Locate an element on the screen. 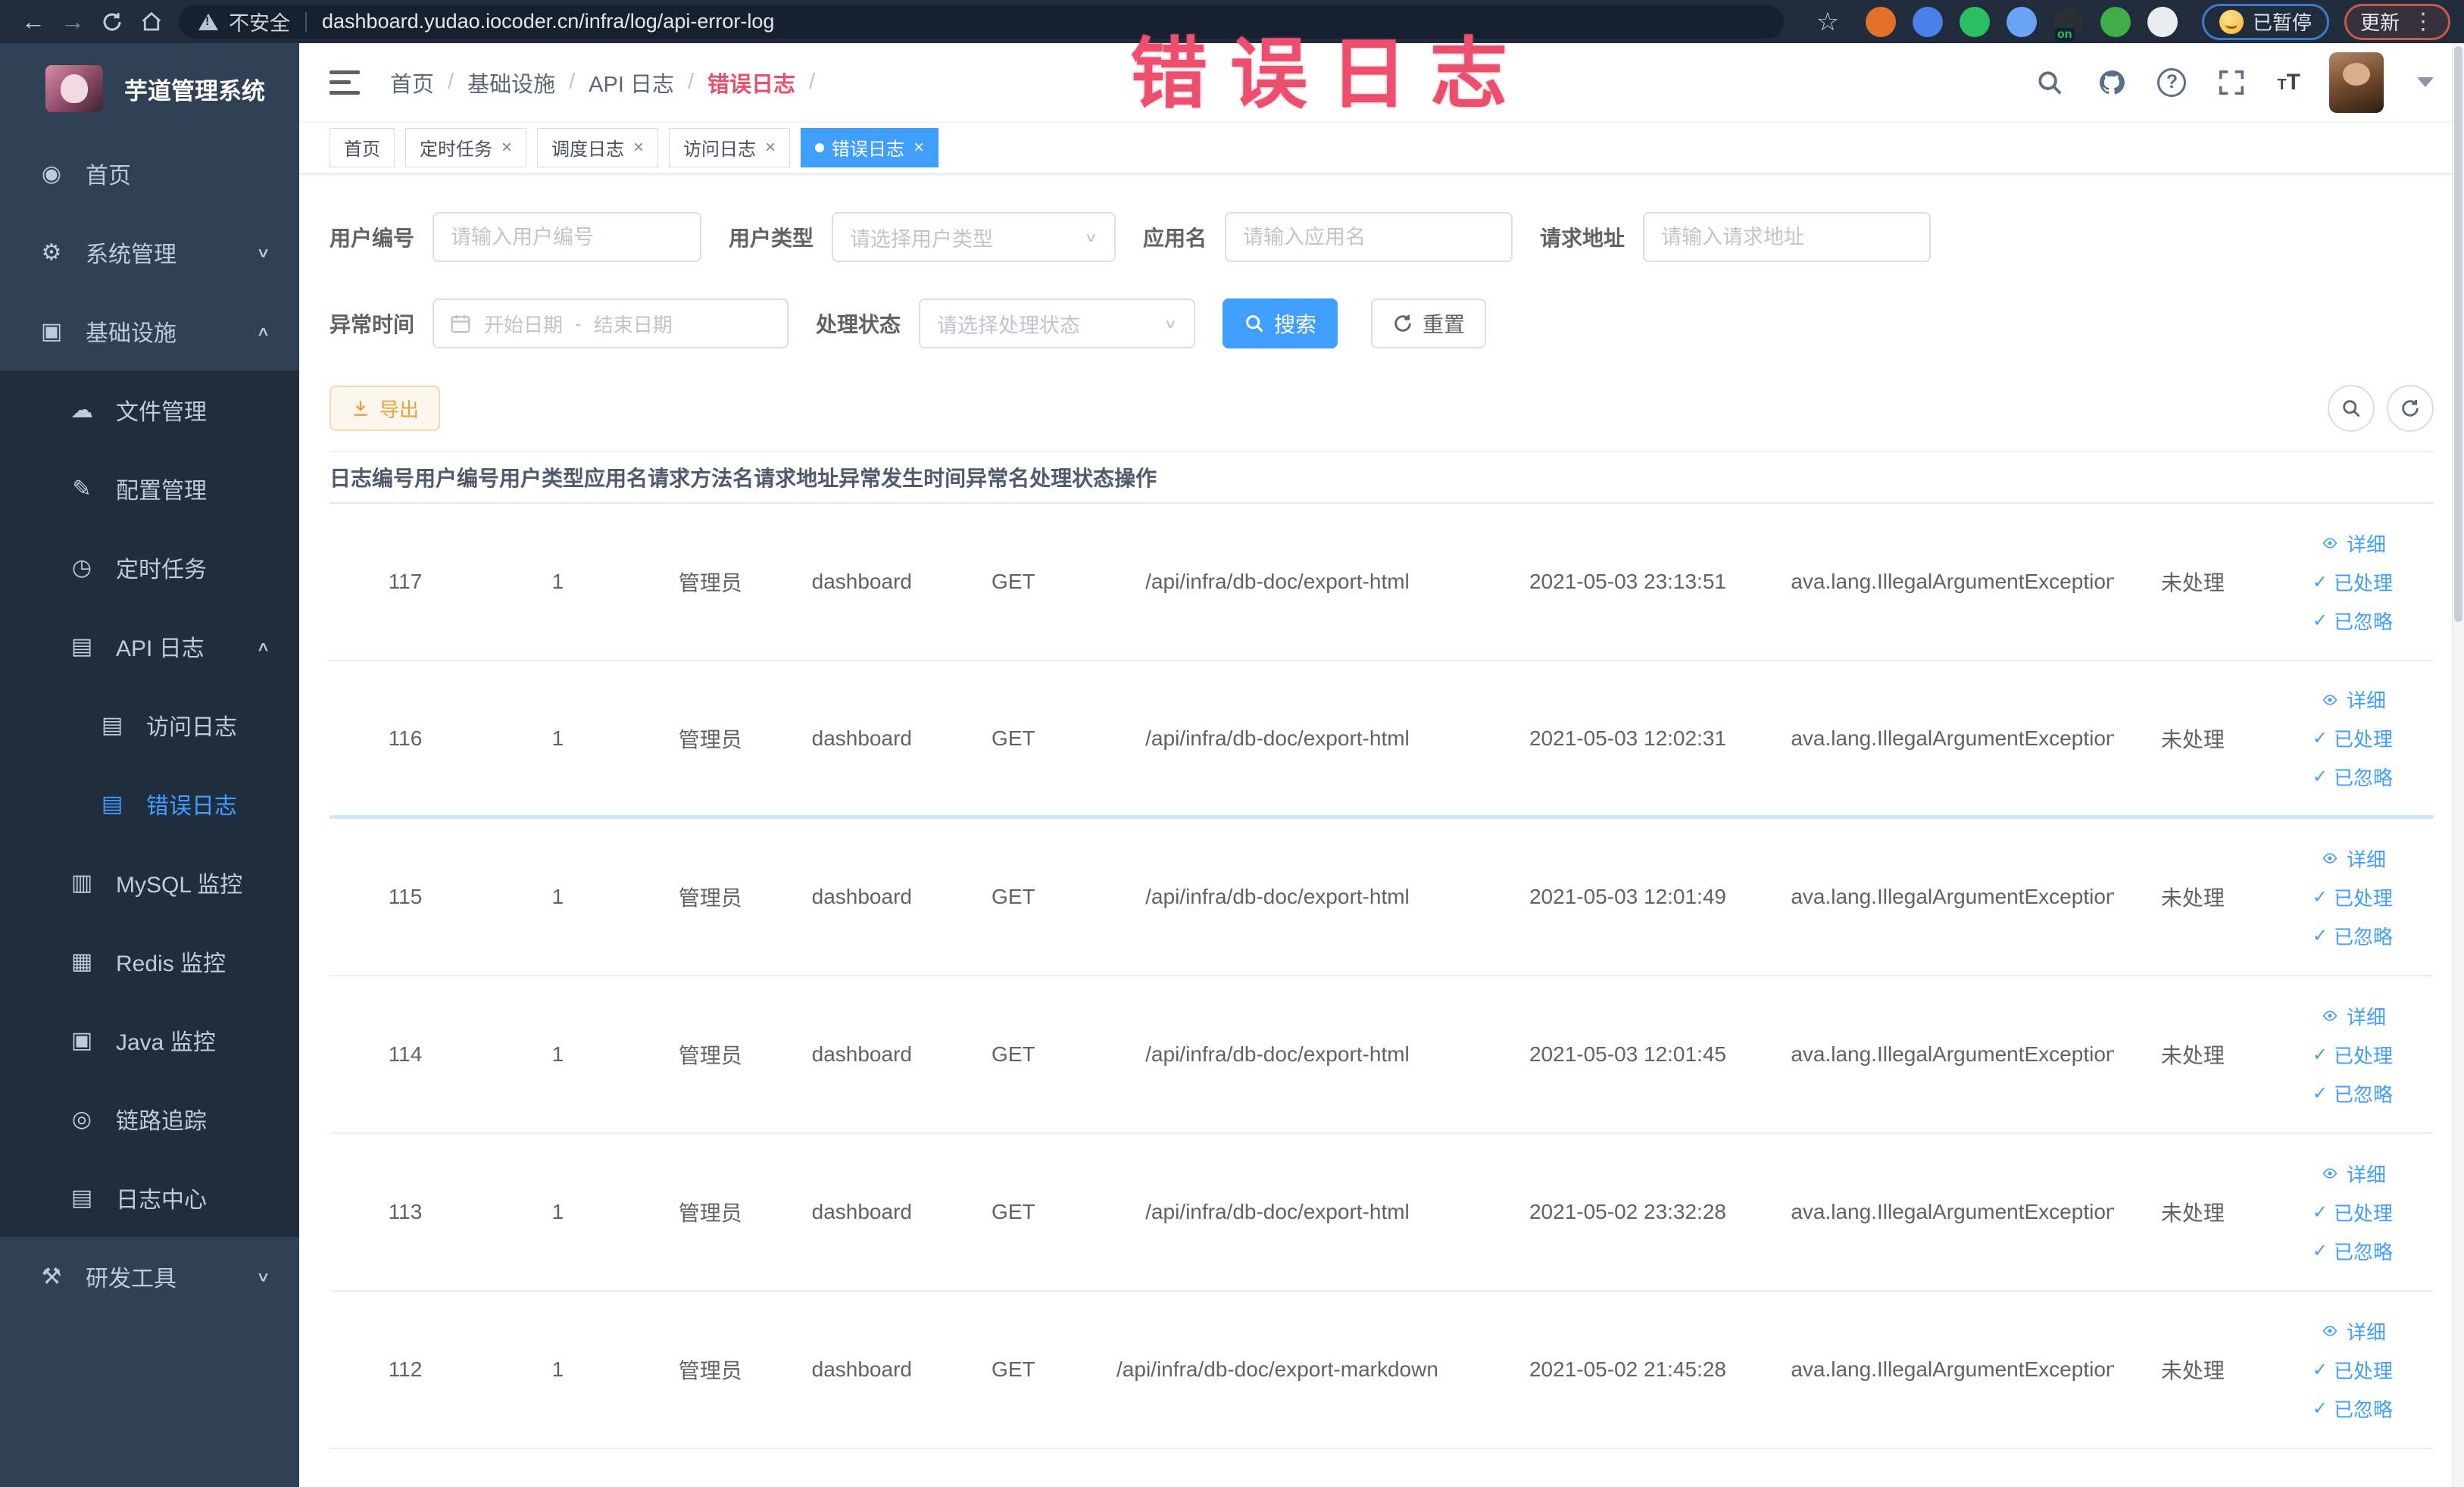 The image size is (2464, 1487). scrollbar-thumb is located at coordinates (2458, 334).